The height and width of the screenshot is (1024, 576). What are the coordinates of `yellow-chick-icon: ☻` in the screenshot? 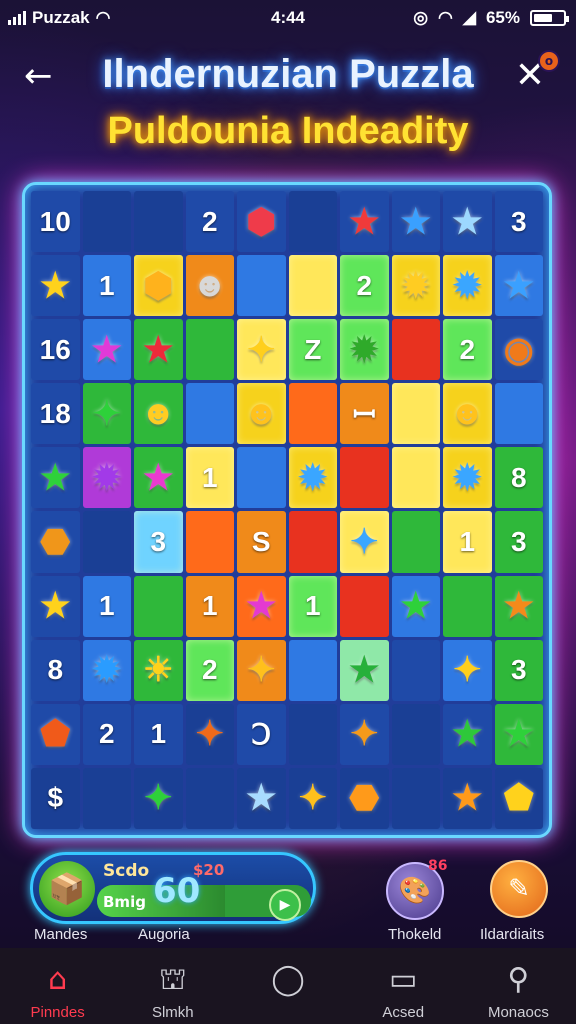 It's located at (158, 413).